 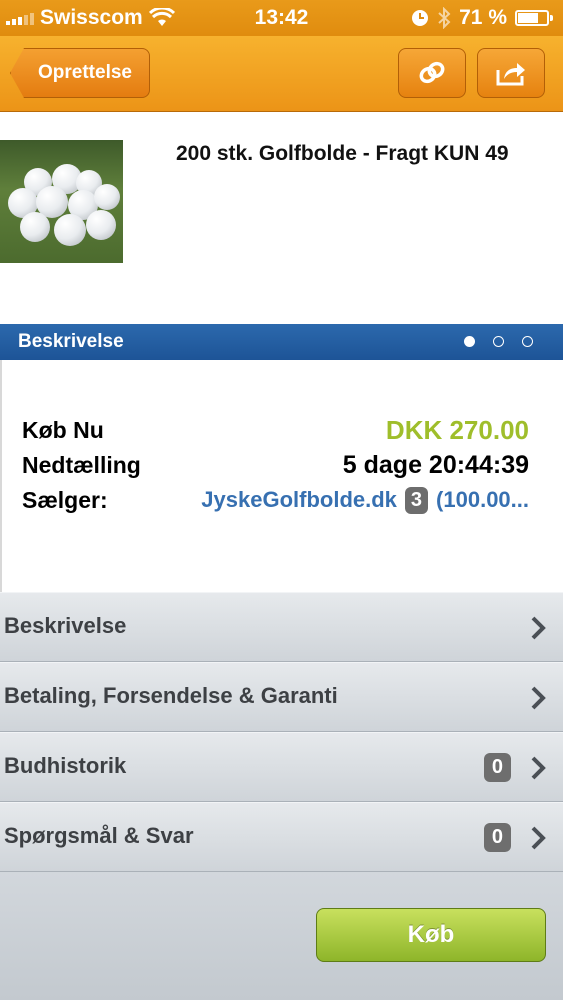 I want to click on bottom-bar: Køb, so click(x=281, y=936).